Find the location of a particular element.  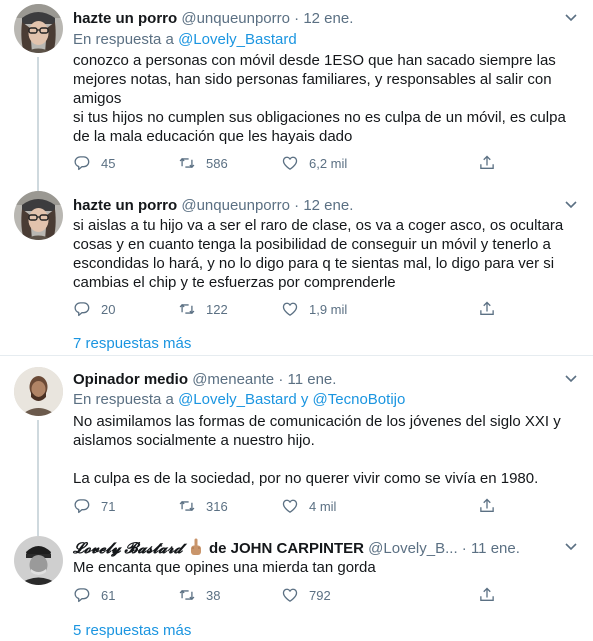

like-count: 1,9 mil is located at coordinates (328, 309).